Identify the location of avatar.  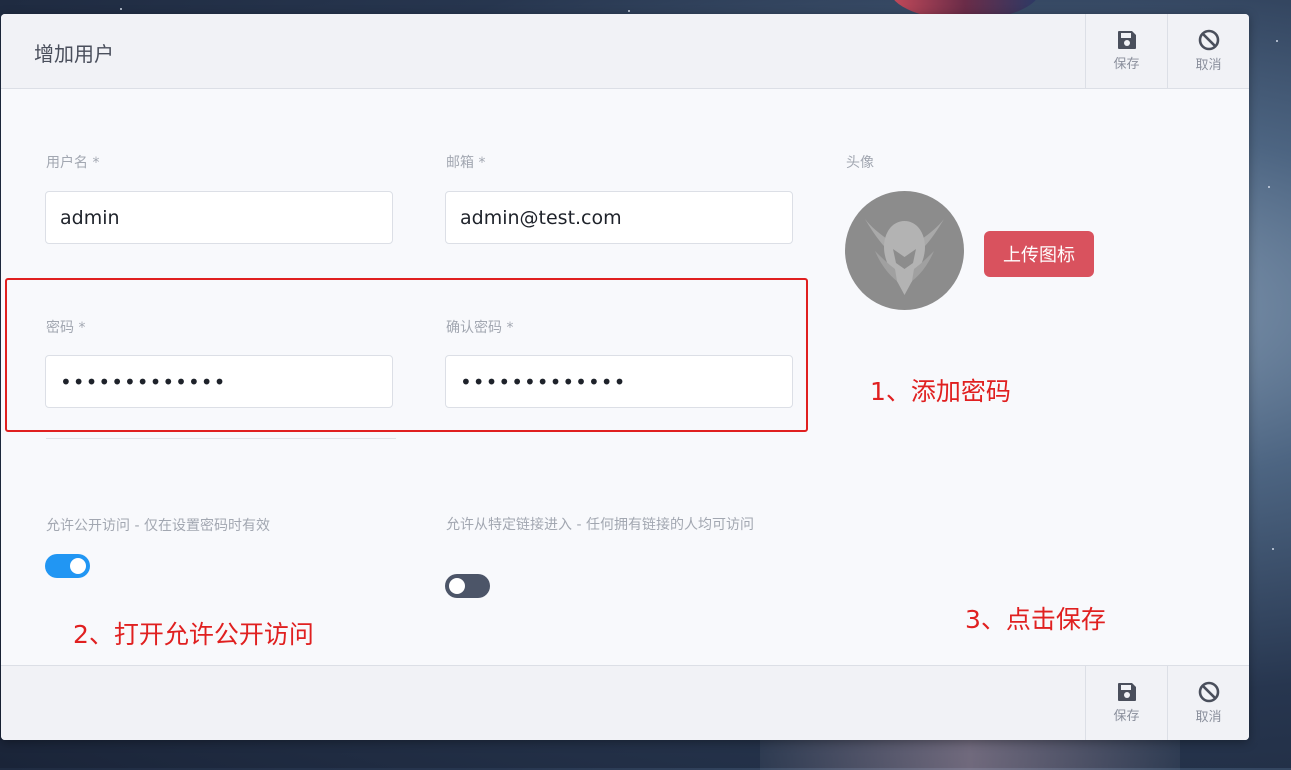
(904, 250).